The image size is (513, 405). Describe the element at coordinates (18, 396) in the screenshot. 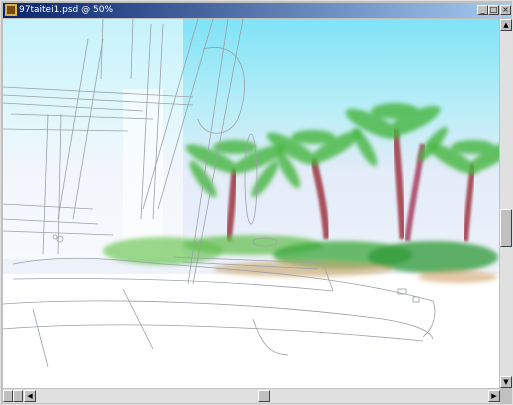

I see `info-icon` at that location.